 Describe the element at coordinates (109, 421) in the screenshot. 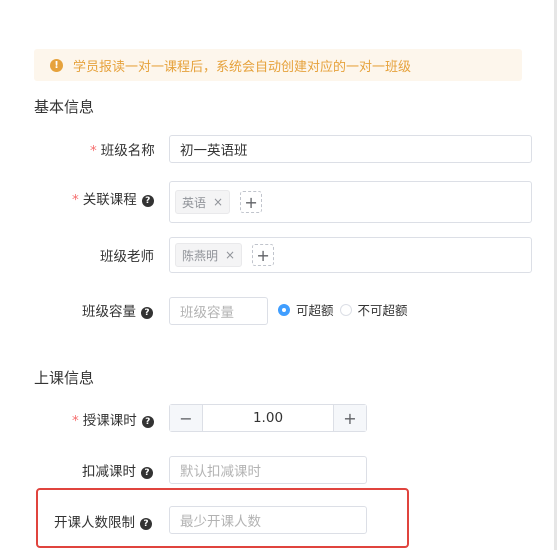

I see `class-hours-label-text: 授课课时` at that location.